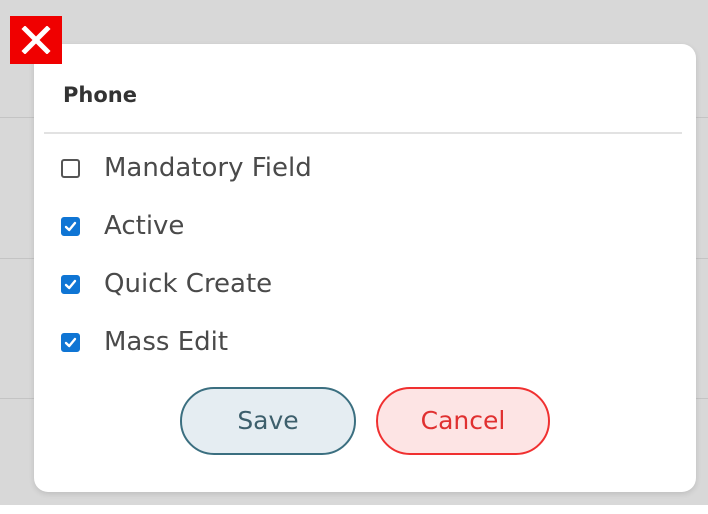 This screenshot has height=514, width=708. I want to click on close-icon, so click(36, 40).